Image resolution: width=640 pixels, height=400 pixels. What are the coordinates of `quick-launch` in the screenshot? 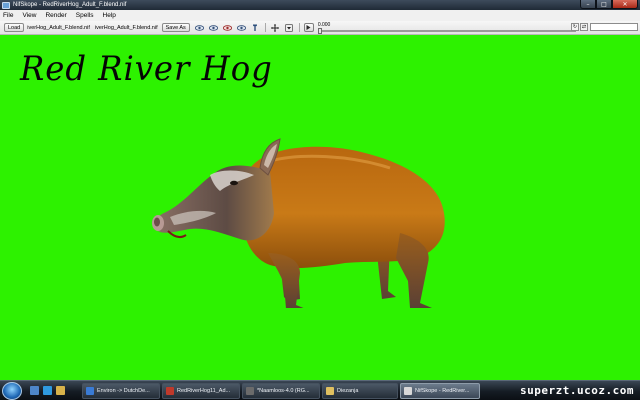 It's located at (49, 390).